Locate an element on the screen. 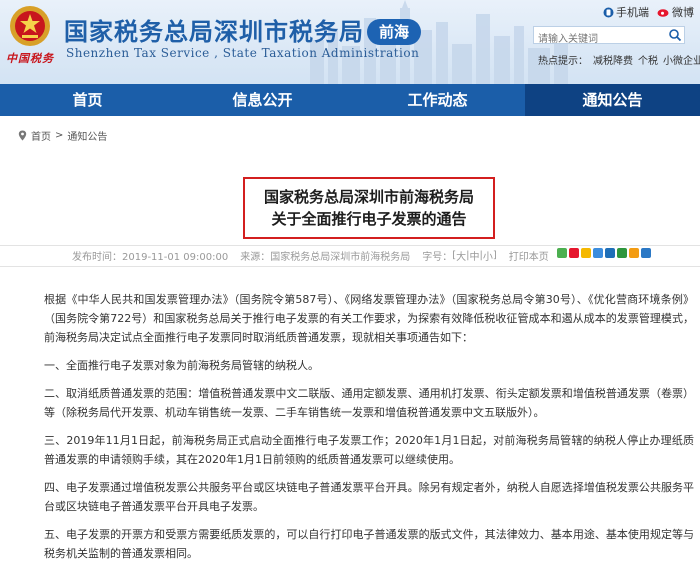 This screenshot has width=700, height=569. search-box is located at coordinates (609, 37).